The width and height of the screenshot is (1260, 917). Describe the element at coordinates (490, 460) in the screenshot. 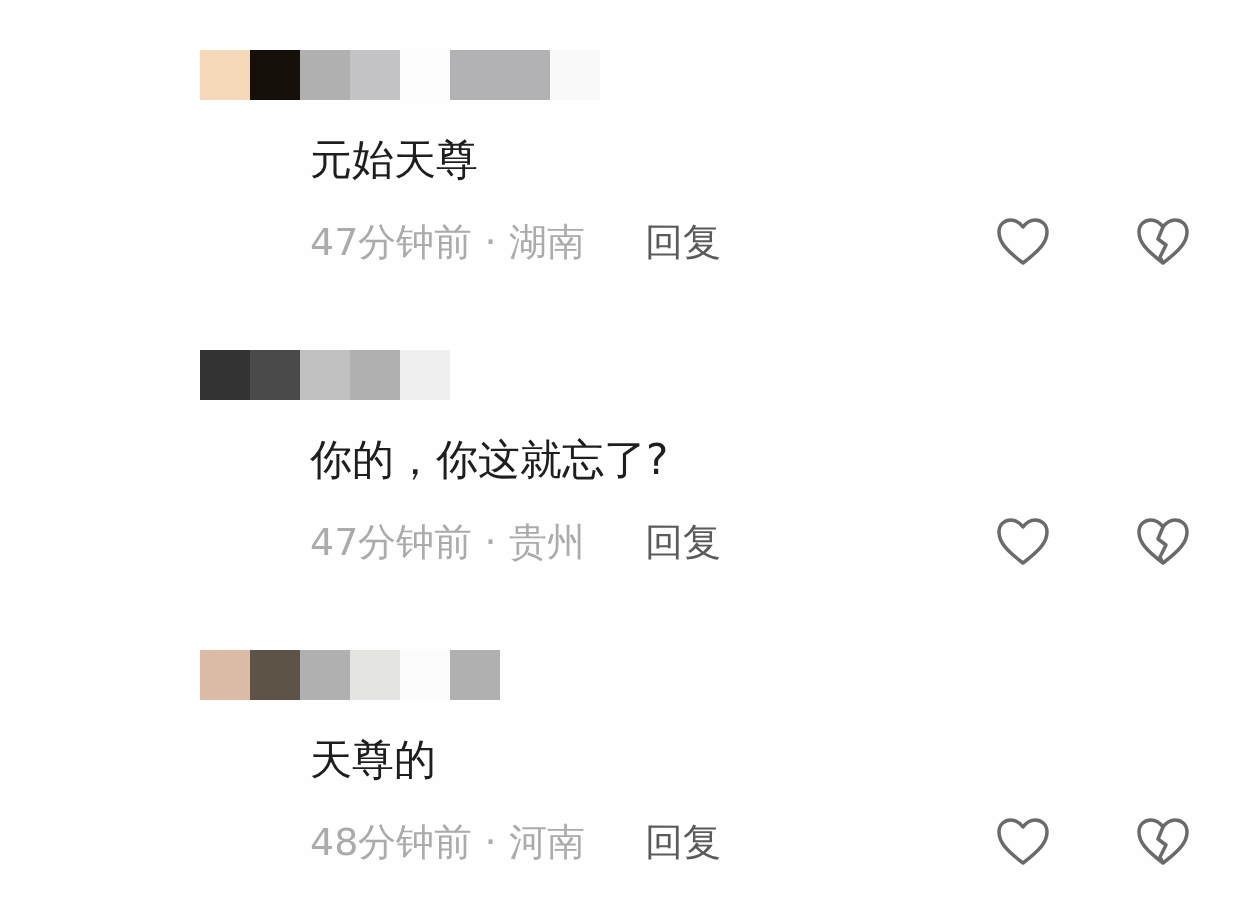

I see `comment-text: 你的，你这就忘了?` at that location.